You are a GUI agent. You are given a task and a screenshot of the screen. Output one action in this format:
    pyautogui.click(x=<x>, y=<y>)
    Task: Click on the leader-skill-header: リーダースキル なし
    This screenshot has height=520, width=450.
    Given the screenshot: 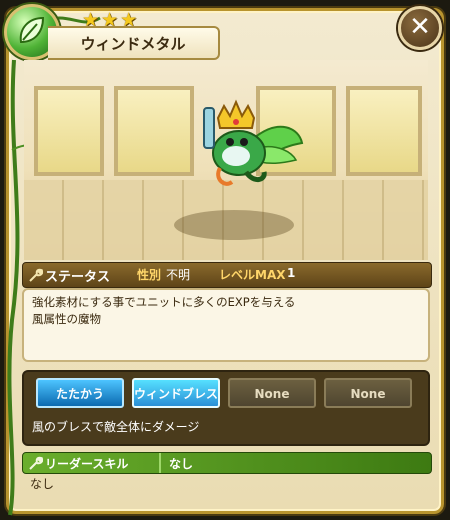 What is the action you would take?
    pyautogui.click(x=227, y=463)
    